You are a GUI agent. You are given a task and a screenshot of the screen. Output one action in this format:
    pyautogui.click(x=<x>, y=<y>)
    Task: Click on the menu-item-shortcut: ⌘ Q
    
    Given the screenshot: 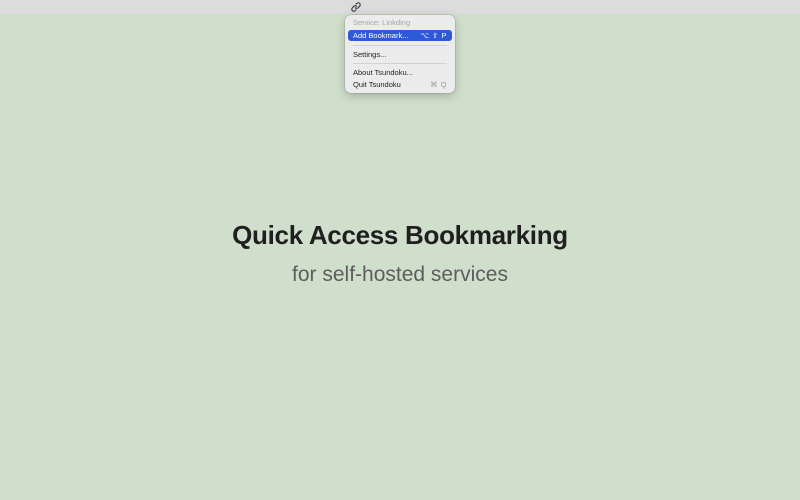 What is the action you would take?
    pyautogui.click(x=438, y=84)
    